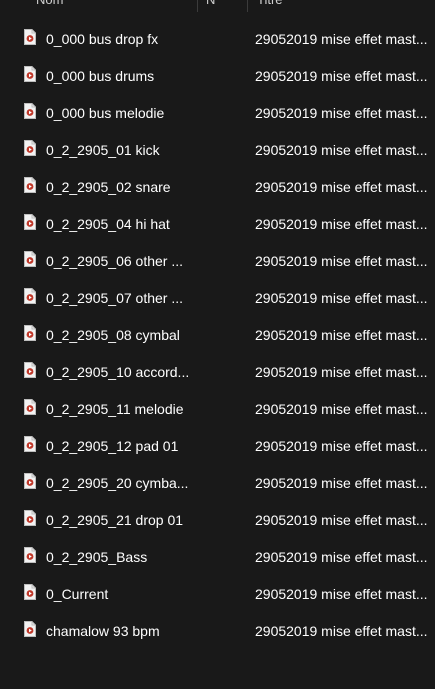 The image size is (435, 689). I want to click on column-header-number: N°, so click(213, 4).